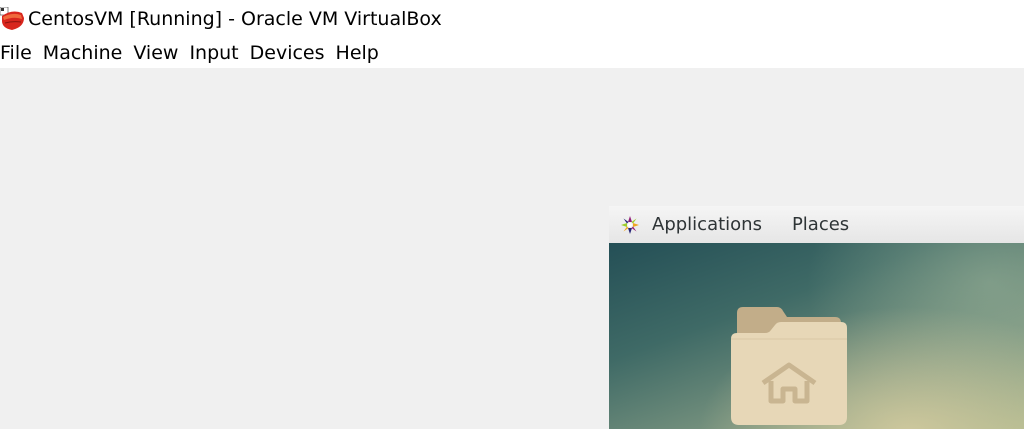 This screenshot has width=1024, height=429. Describe the element at coordinates (820, 224) in the screenshot. I see `guest-places-menu: Places` at that location.